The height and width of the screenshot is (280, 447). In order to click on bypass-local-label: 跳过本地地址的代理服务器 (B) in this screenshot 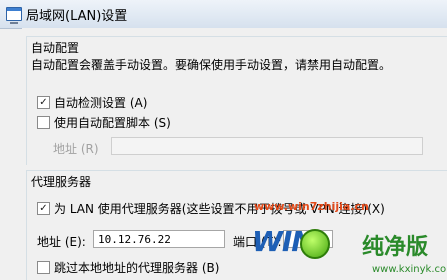, I will do `click(136, 267)`.